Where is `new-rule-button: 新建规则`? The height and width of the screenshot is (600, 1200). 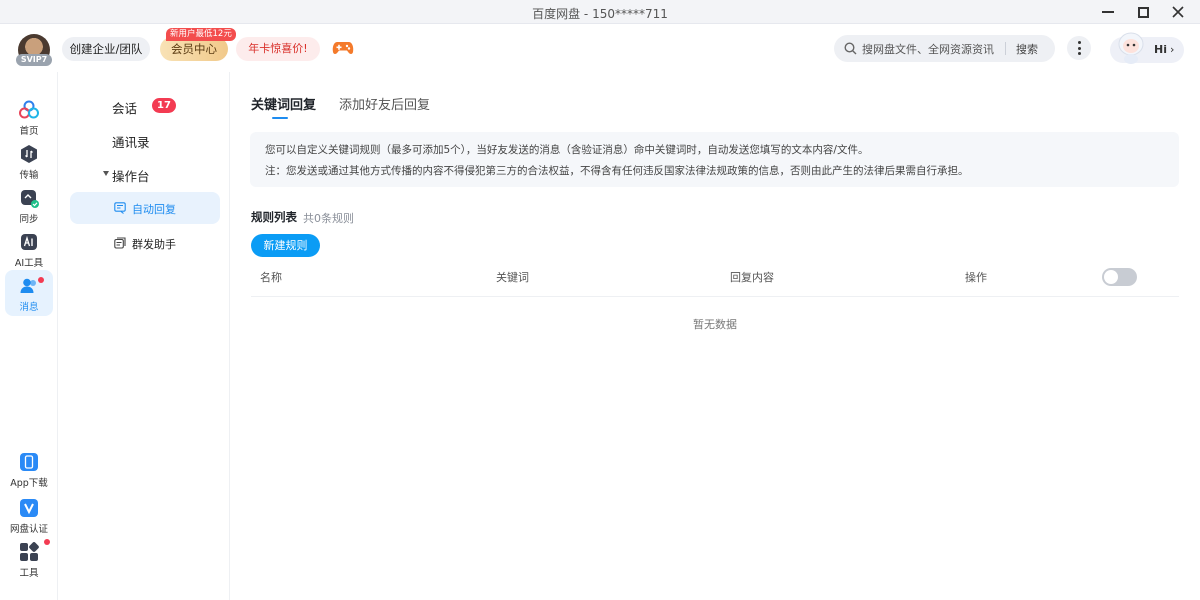 new-rule-button: 新建规则 is located at coordinates (285, 245).